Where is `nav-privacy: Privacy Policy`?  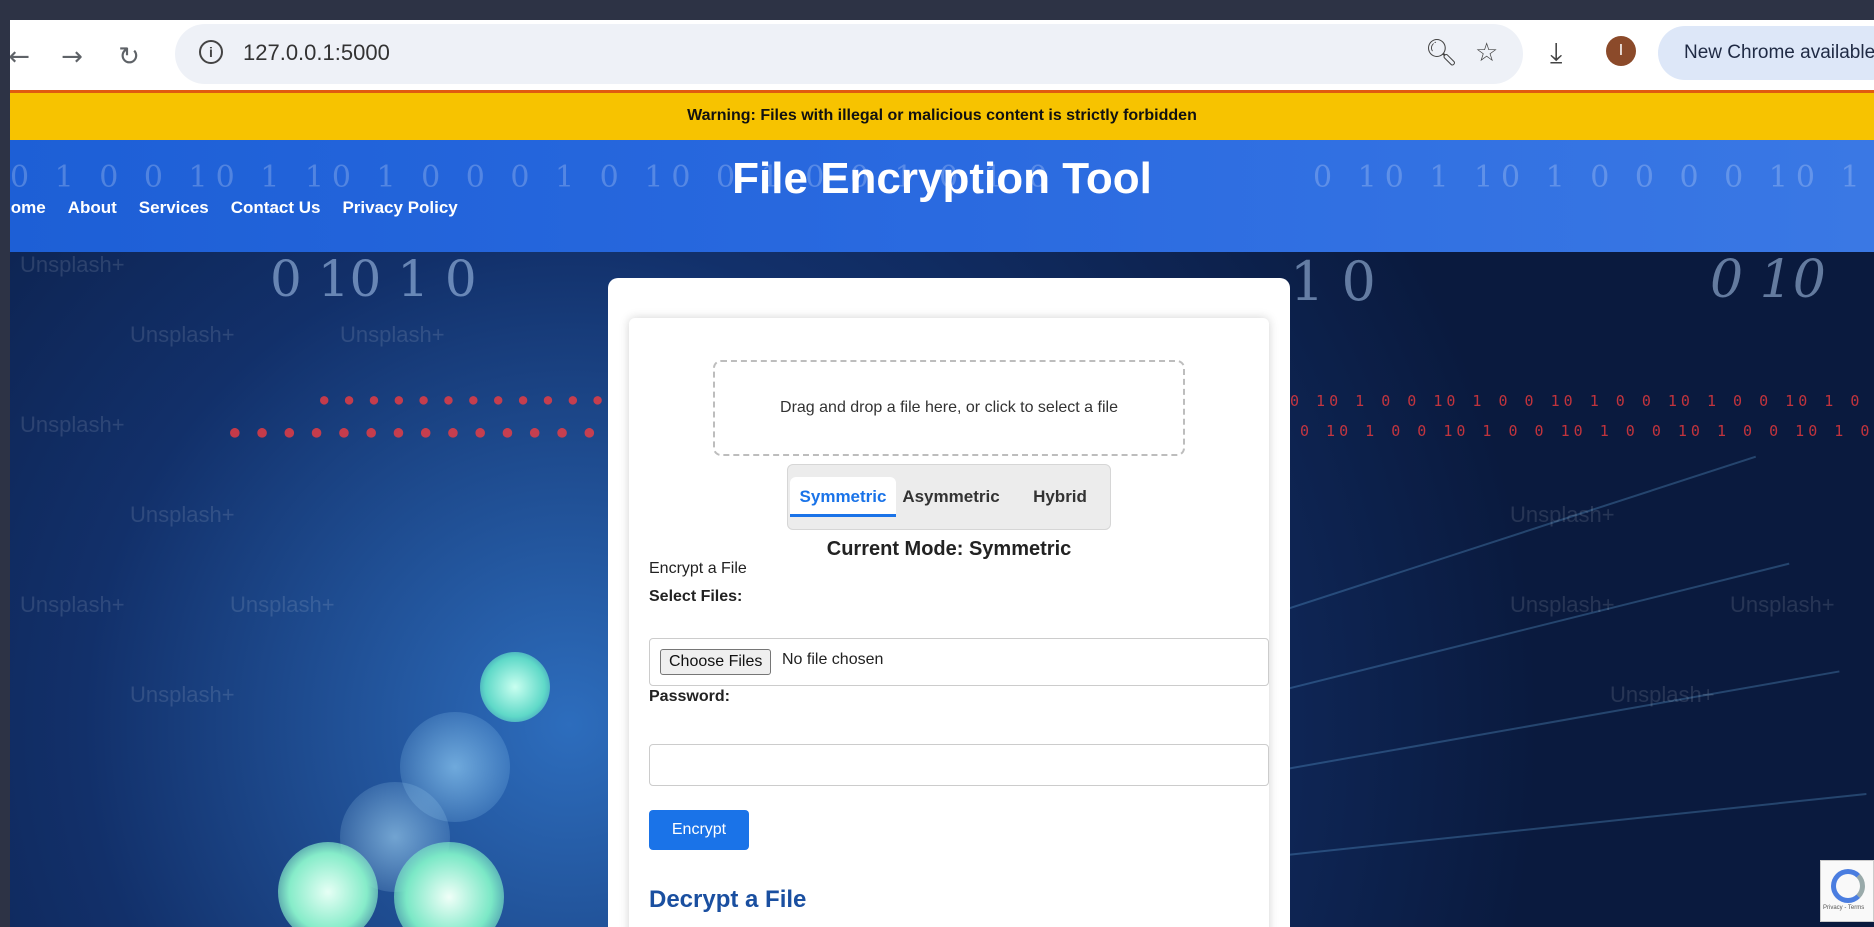 nav-privacy: Privacy Policy is located at coordinates (399, 208).